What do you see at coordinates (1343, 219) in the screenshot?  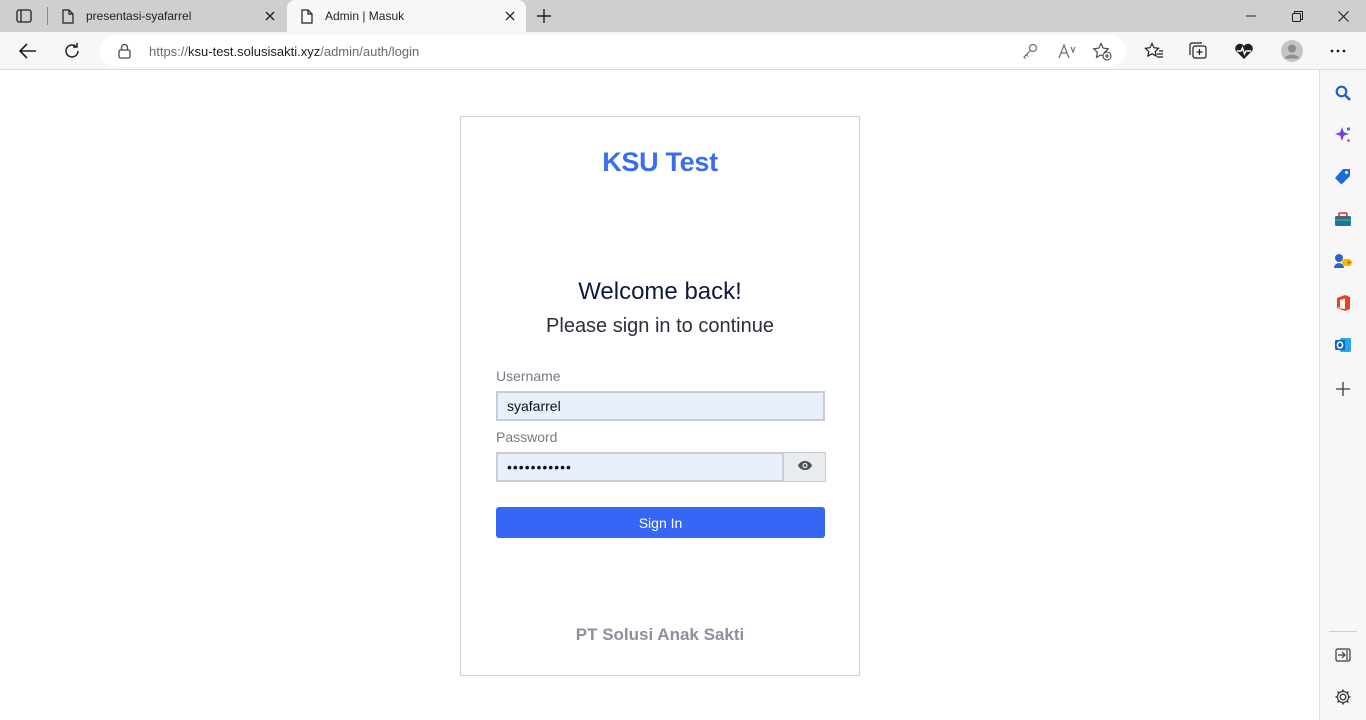 I see `tools-icon` at bounding box center [1343, 219].